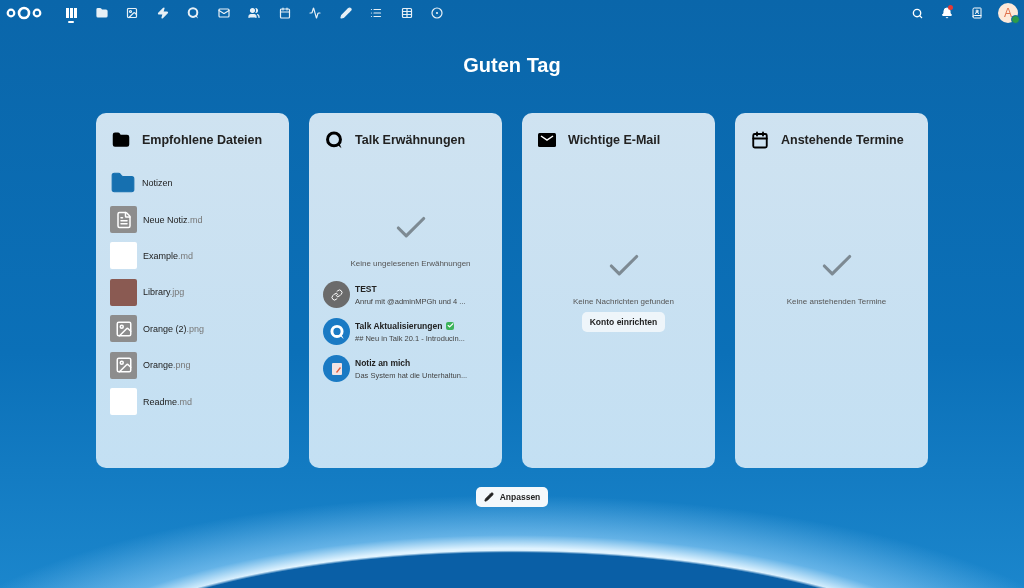 This screenshot has height=588, width=1024. What do you see at coordinates (836, 301) in the screenshot?
I see `empty-message: Keine anstehenden Termine` at bounding box center [836, 301].